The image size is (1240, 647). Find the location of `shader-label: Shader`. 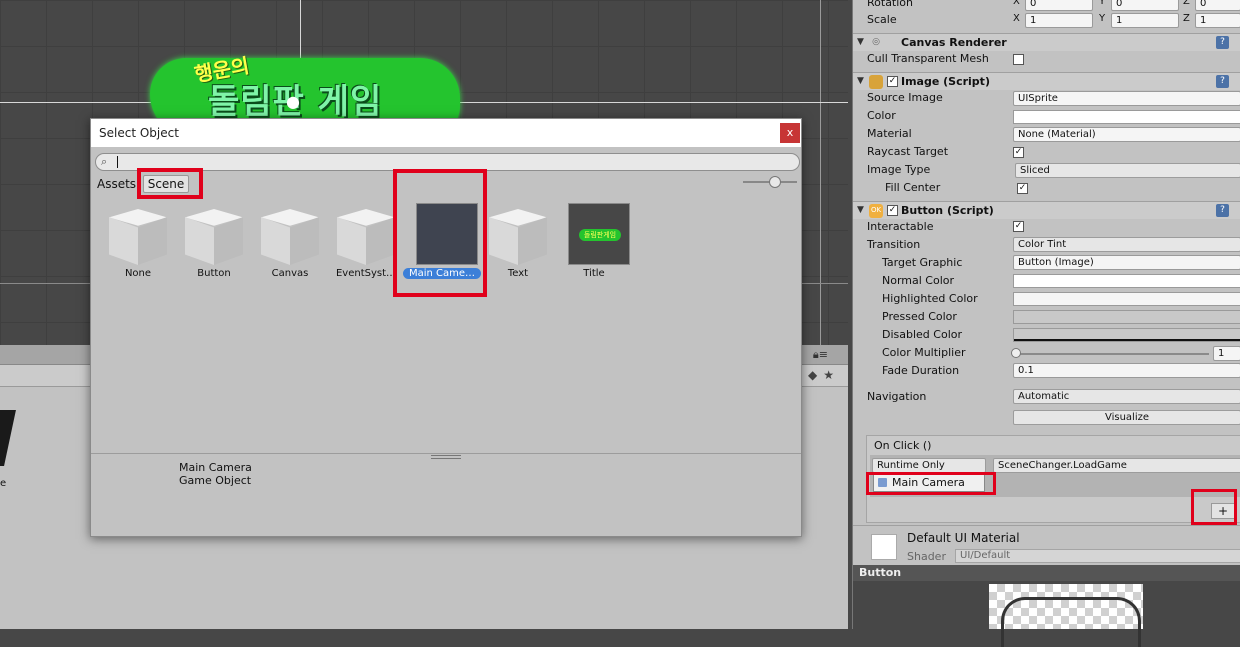

shader-label: Shader is located at coordinates (926, 556).